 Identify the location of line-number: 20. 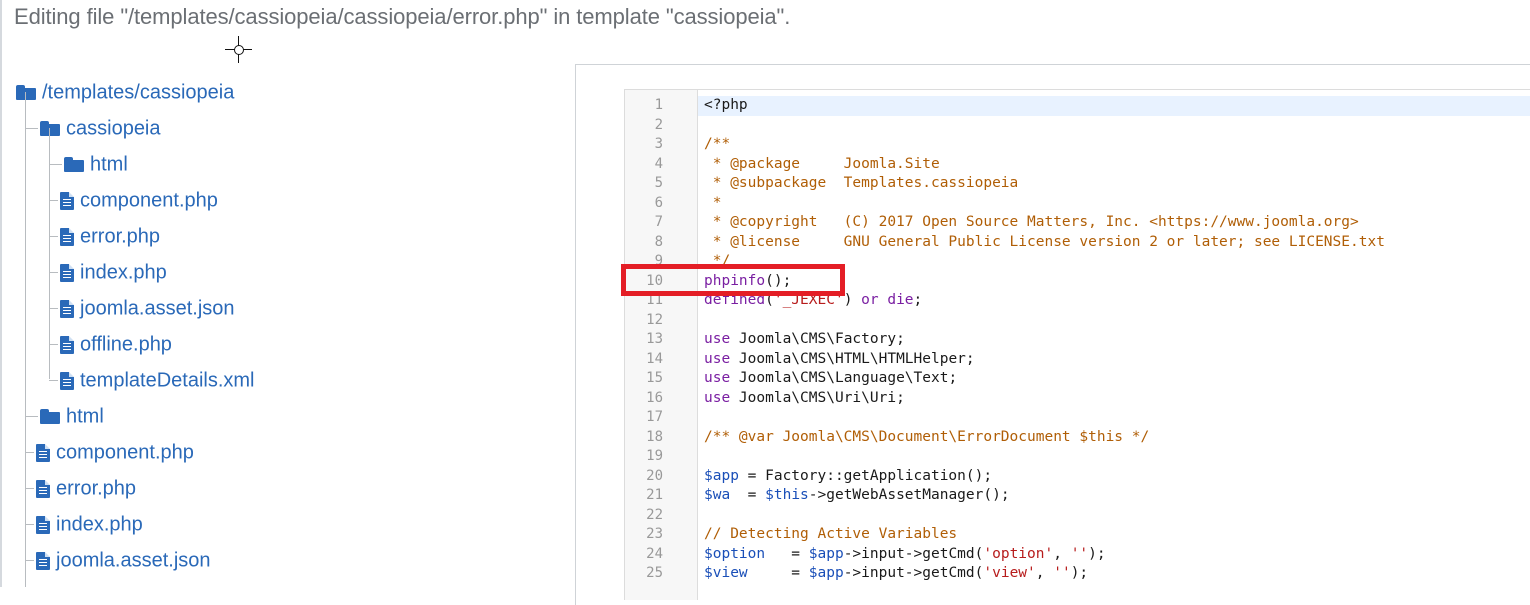
(654, 475).